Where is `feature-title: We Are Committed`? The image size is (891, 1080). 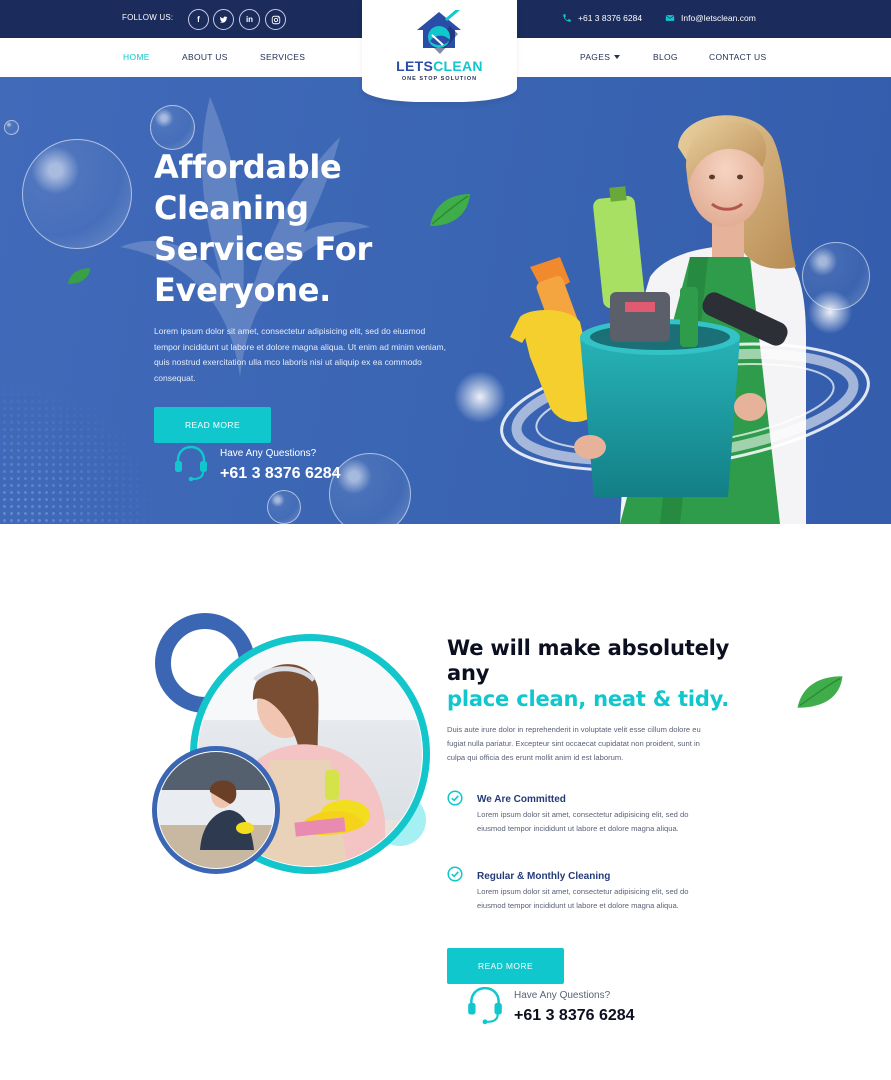
feature-title: We Are Committed is located at coordinates (521, 799).